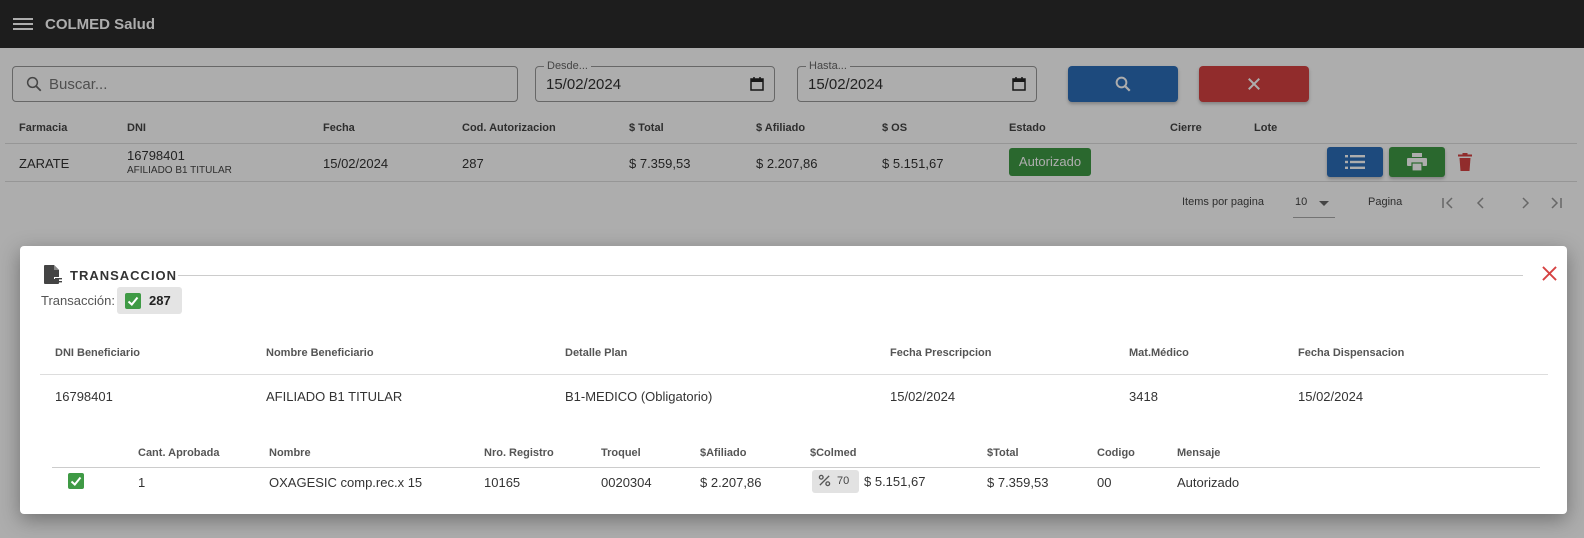 Image resolution: width=1584 pixels, height=538 pixels. Describe the element at coordinates (1104, 482) in the screenshot. I see `cell-codigo: 00` at that location.